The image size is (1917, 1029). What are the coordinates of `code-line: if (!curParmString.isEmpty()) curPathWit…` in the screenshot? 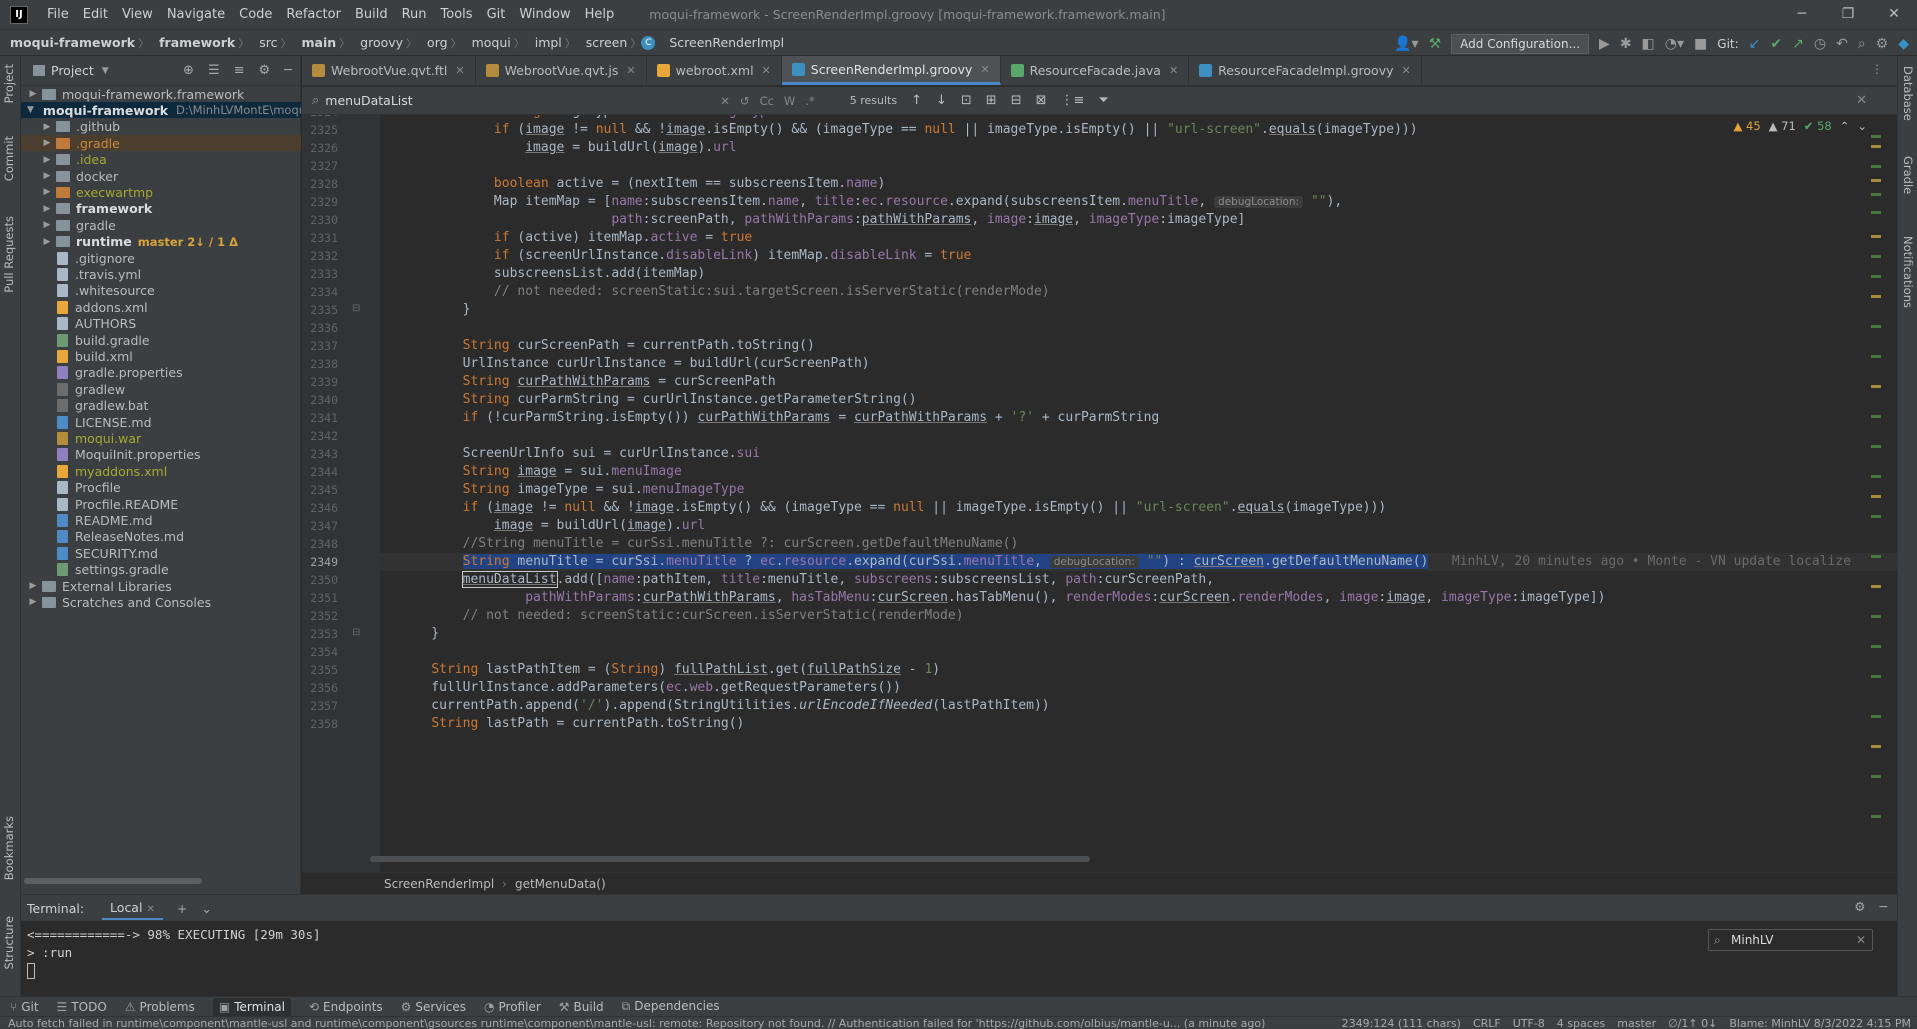 It's located at (780, 418).